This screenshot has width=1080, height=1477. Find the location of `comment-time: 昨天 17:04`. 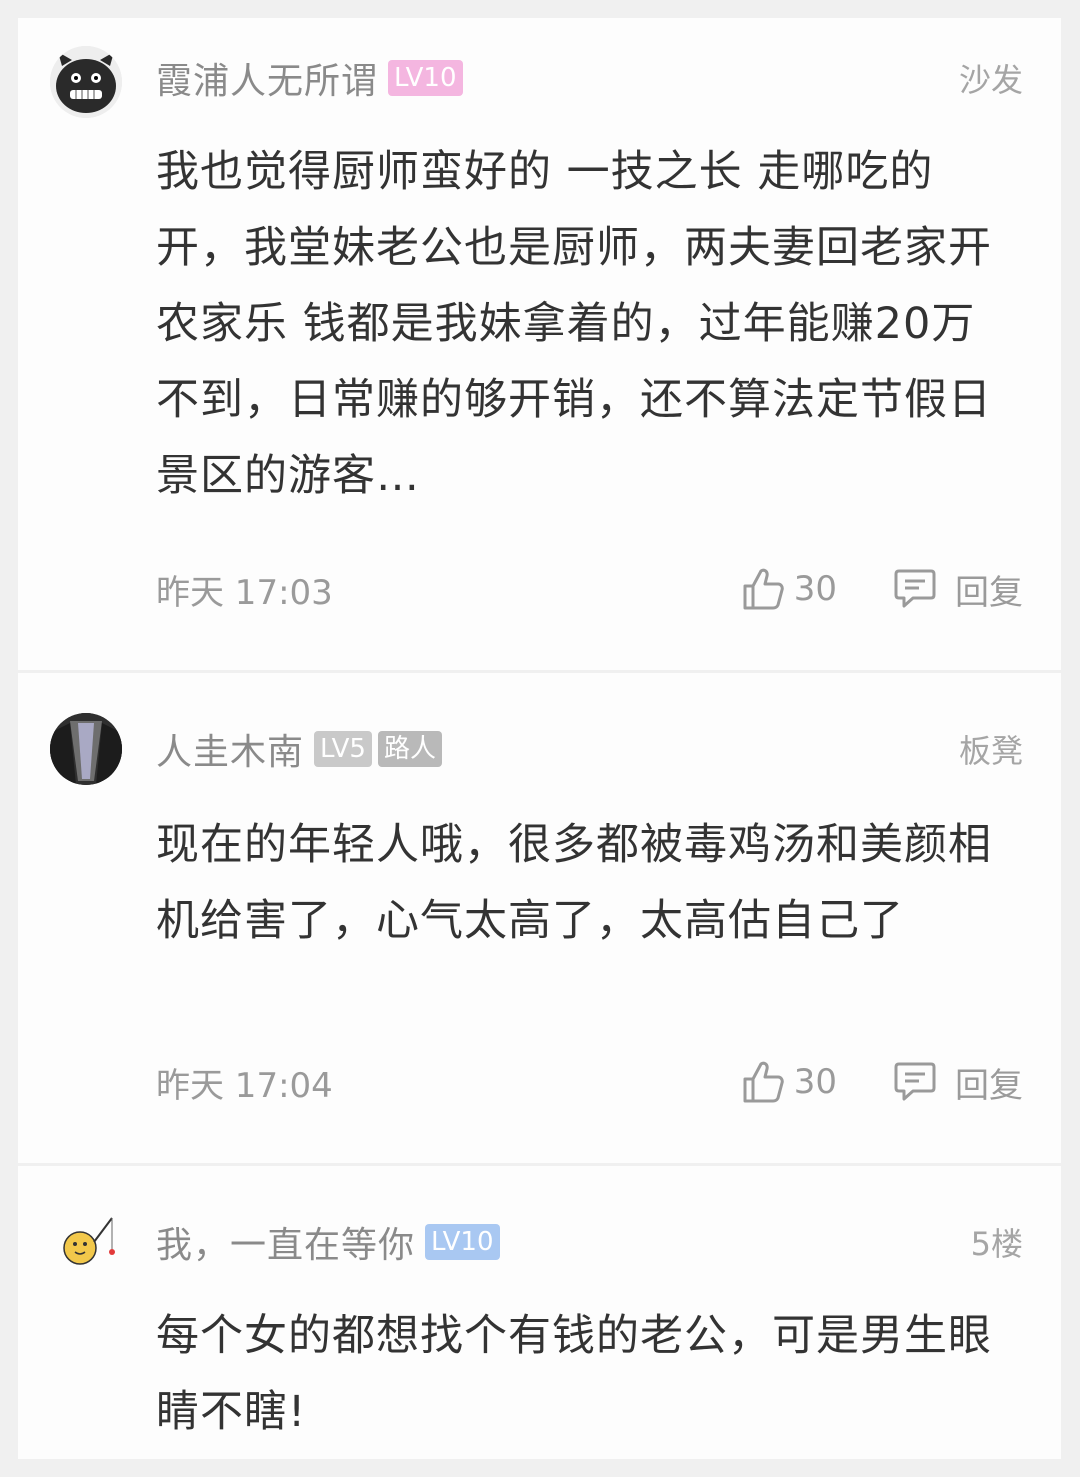

comment-time: 昨天 17:04 is located at coordinates (244, 1085).